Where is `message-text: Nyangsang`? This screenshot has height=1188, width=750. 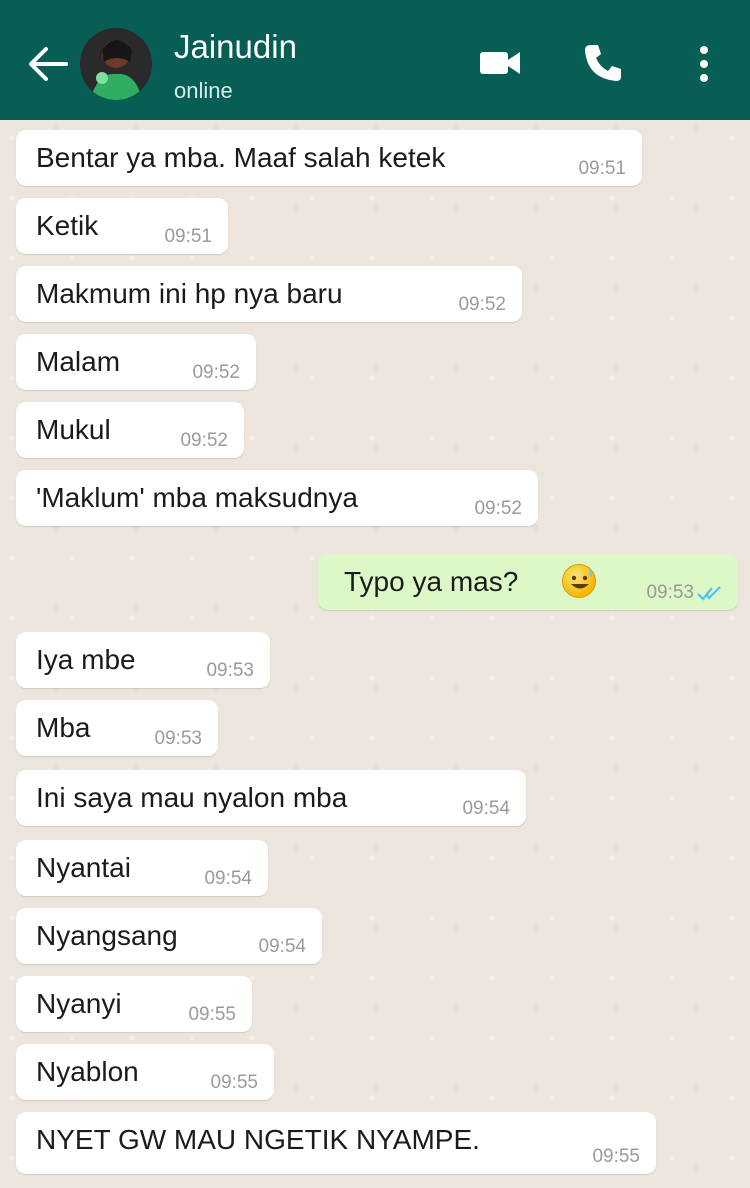
message-text: Nyangsang is located at coordinates (107, 935).